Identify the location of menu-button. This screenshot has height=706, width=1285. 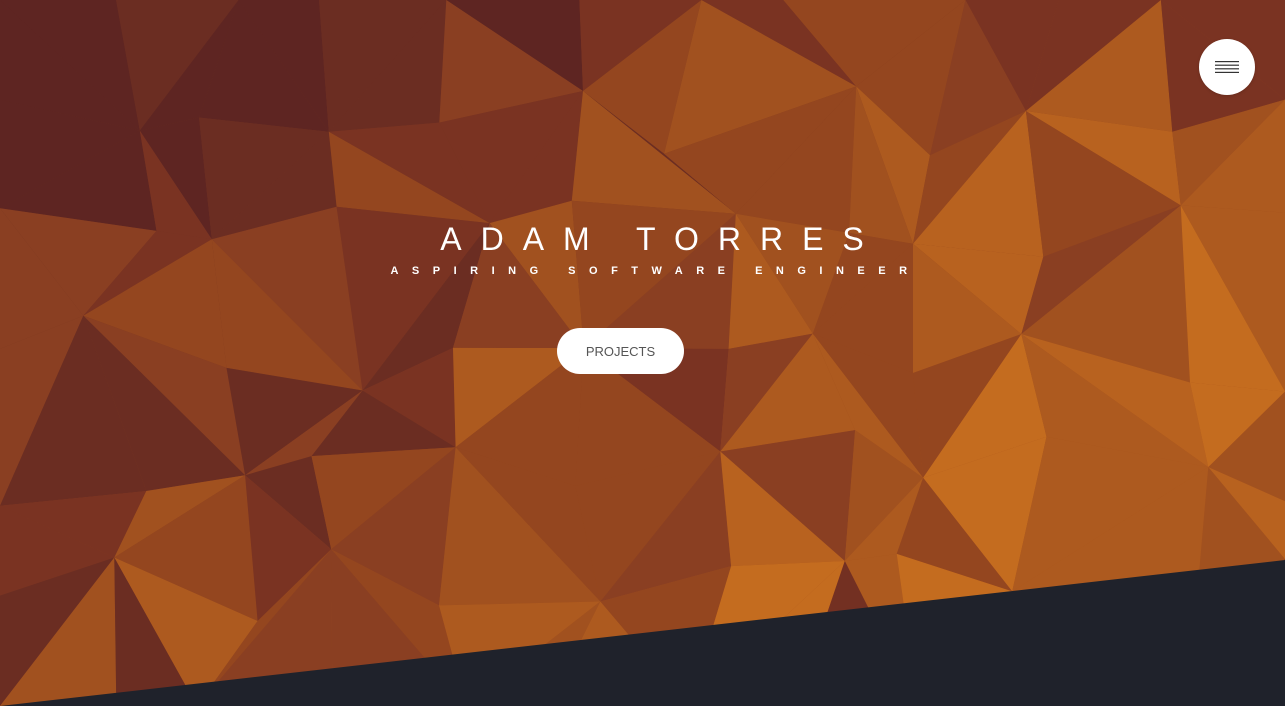
(1227, 67).